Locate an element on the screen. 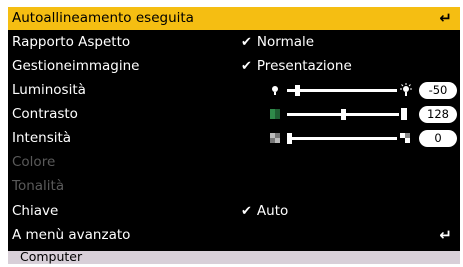 Image resolution: width=463 pixels, height=267 pixels. contrasto-value-badge: 128 is located at coordinates (438, 114).